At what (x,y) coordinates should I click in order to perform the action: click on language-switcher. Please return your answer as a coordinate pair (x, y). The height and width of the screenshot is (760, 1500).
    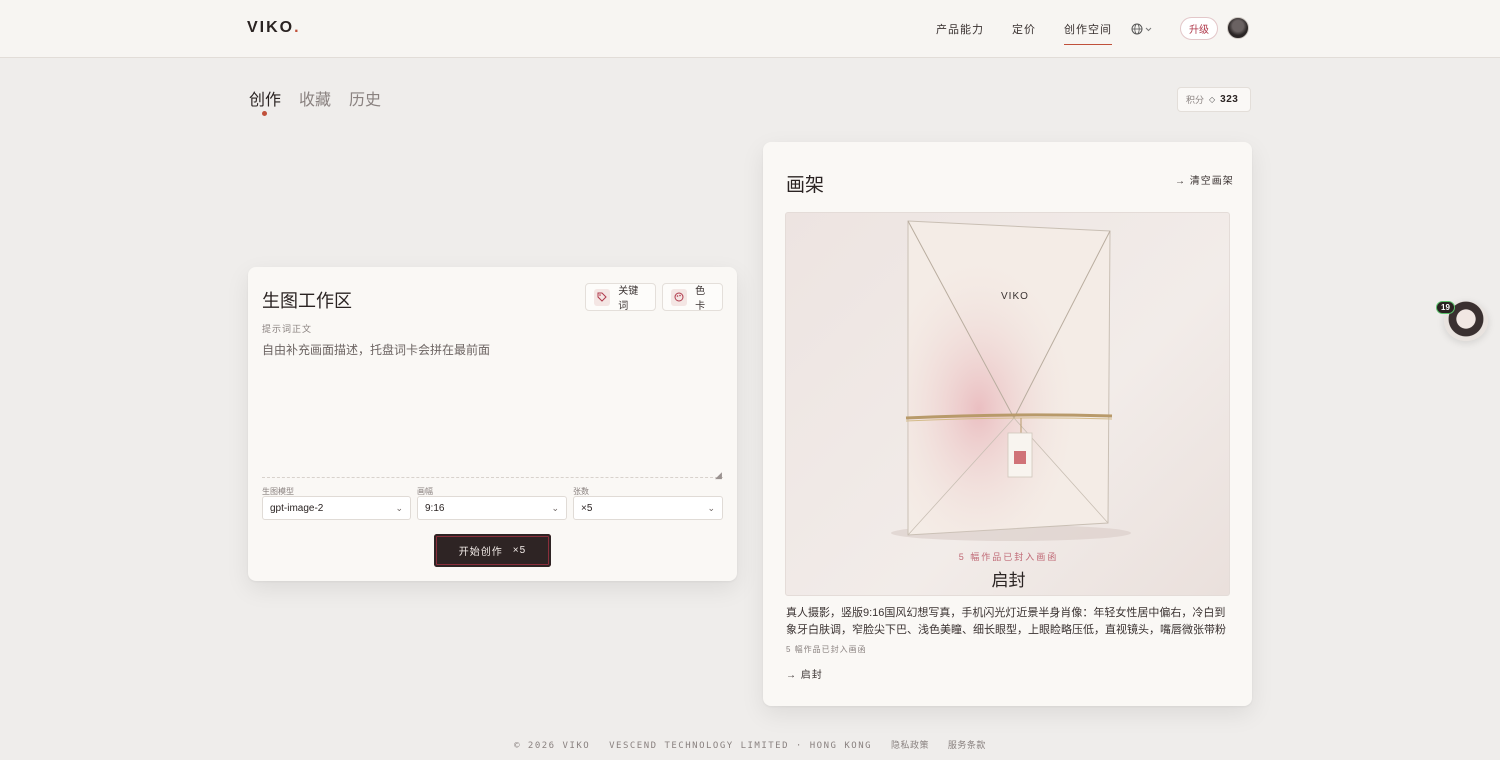
    Looking at the image, I should click on (1142, 29).